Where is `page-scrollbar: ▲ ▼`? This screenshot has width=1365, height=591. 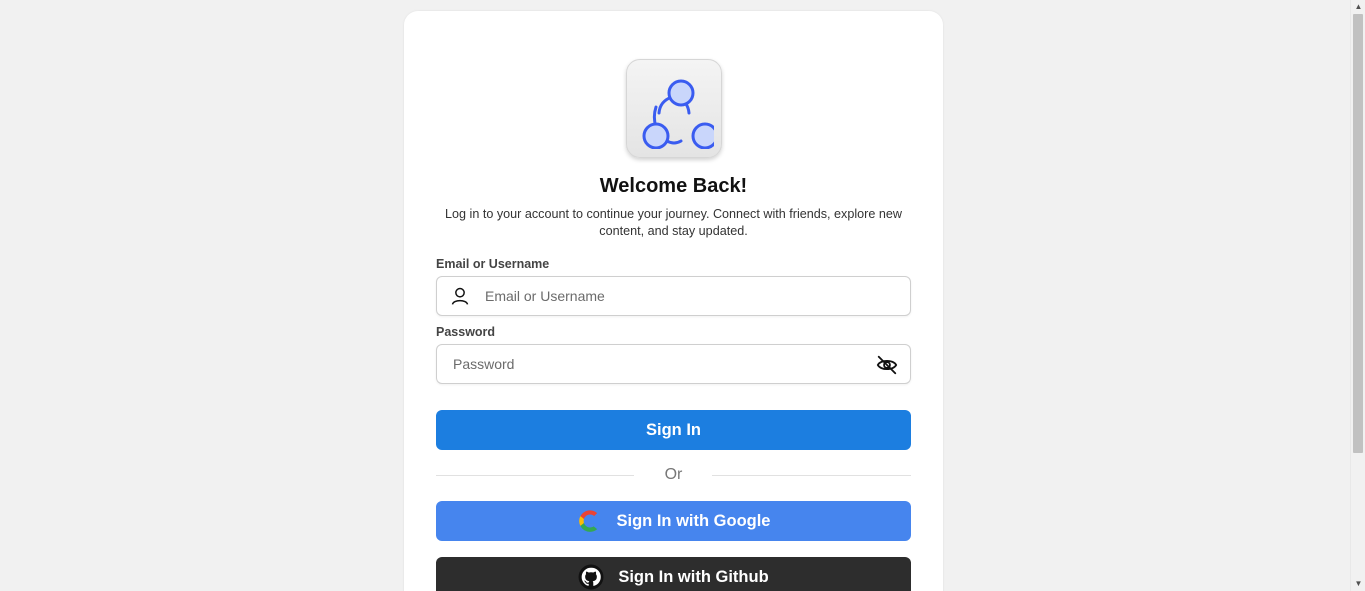 page-scrollbar: ▲ ▼ is located at coordinates (1357, 295).